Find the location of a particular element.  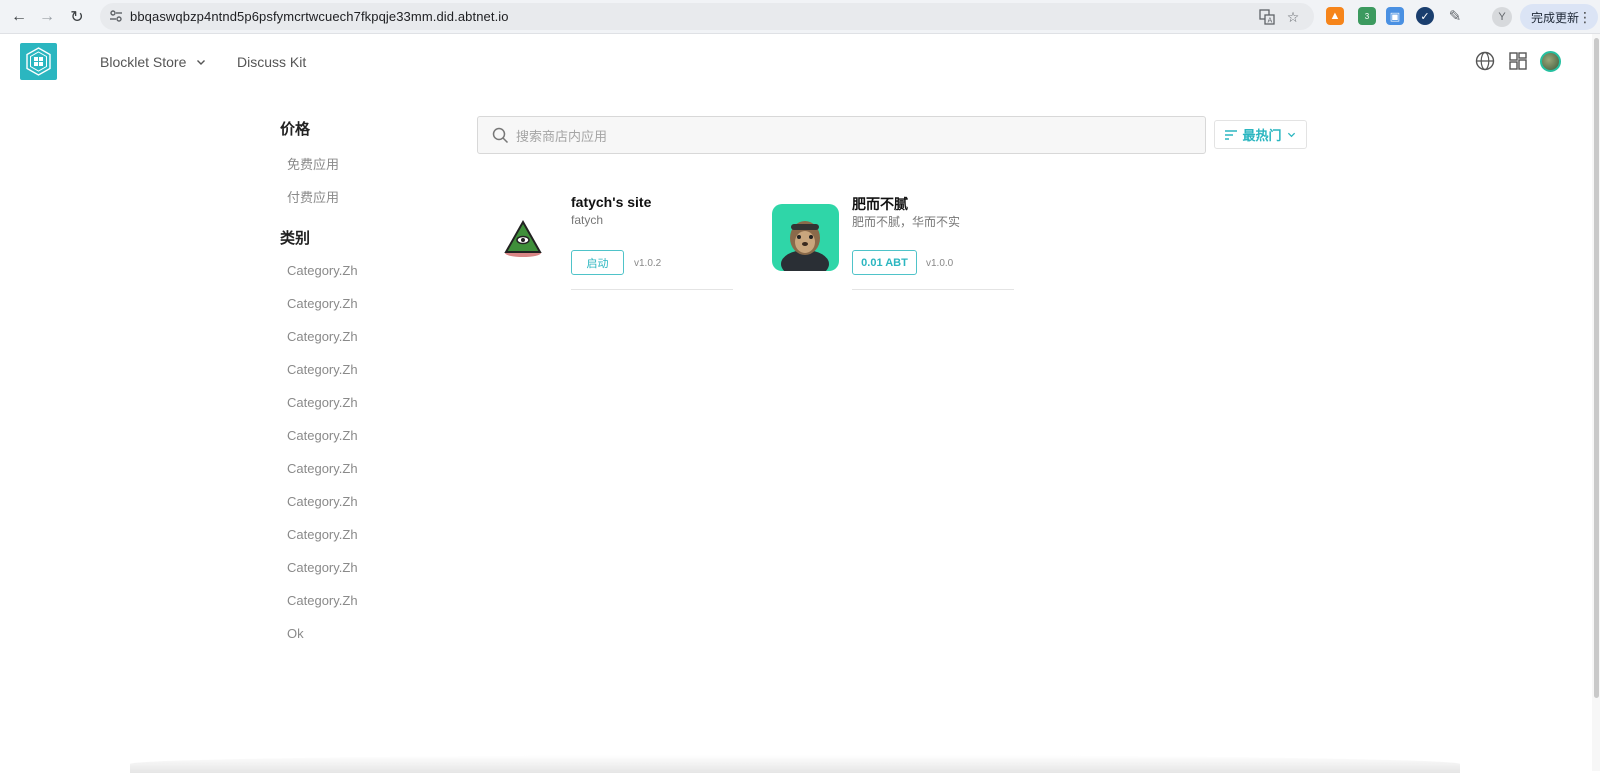

reload-icon: ↻ is located at coordinates (77, 17).